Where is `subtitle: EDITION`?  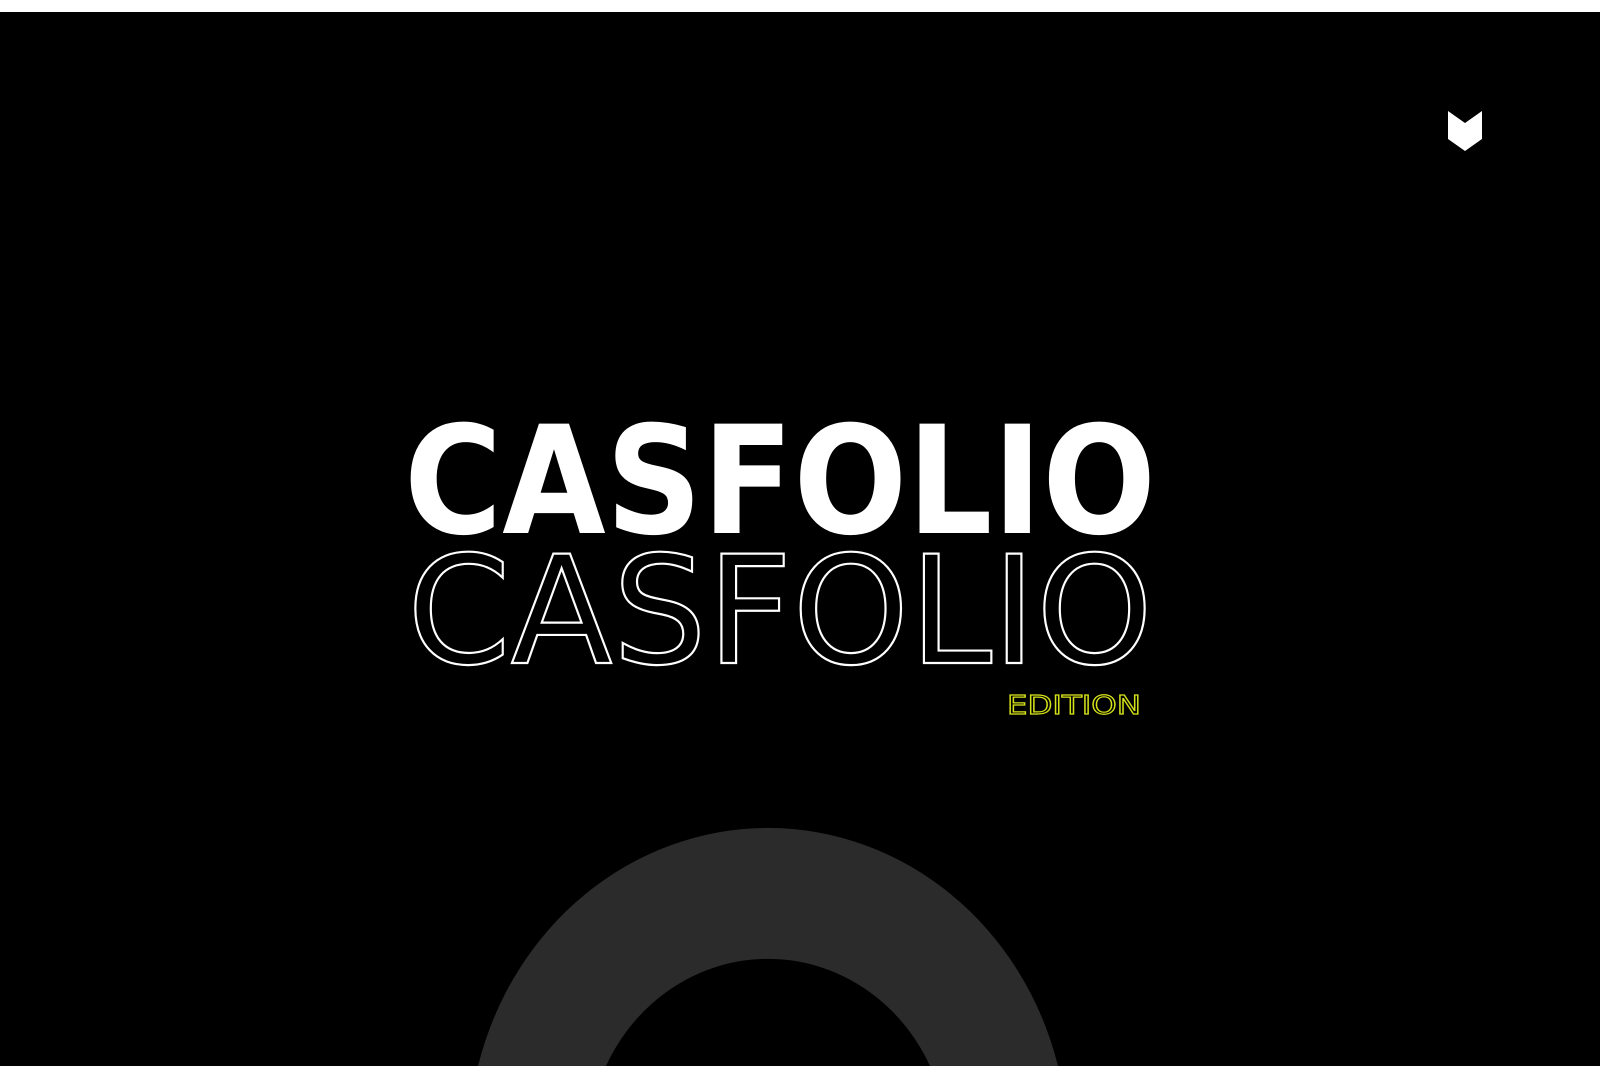 subtitle: EDITION is located at coordinates (1074, 706).